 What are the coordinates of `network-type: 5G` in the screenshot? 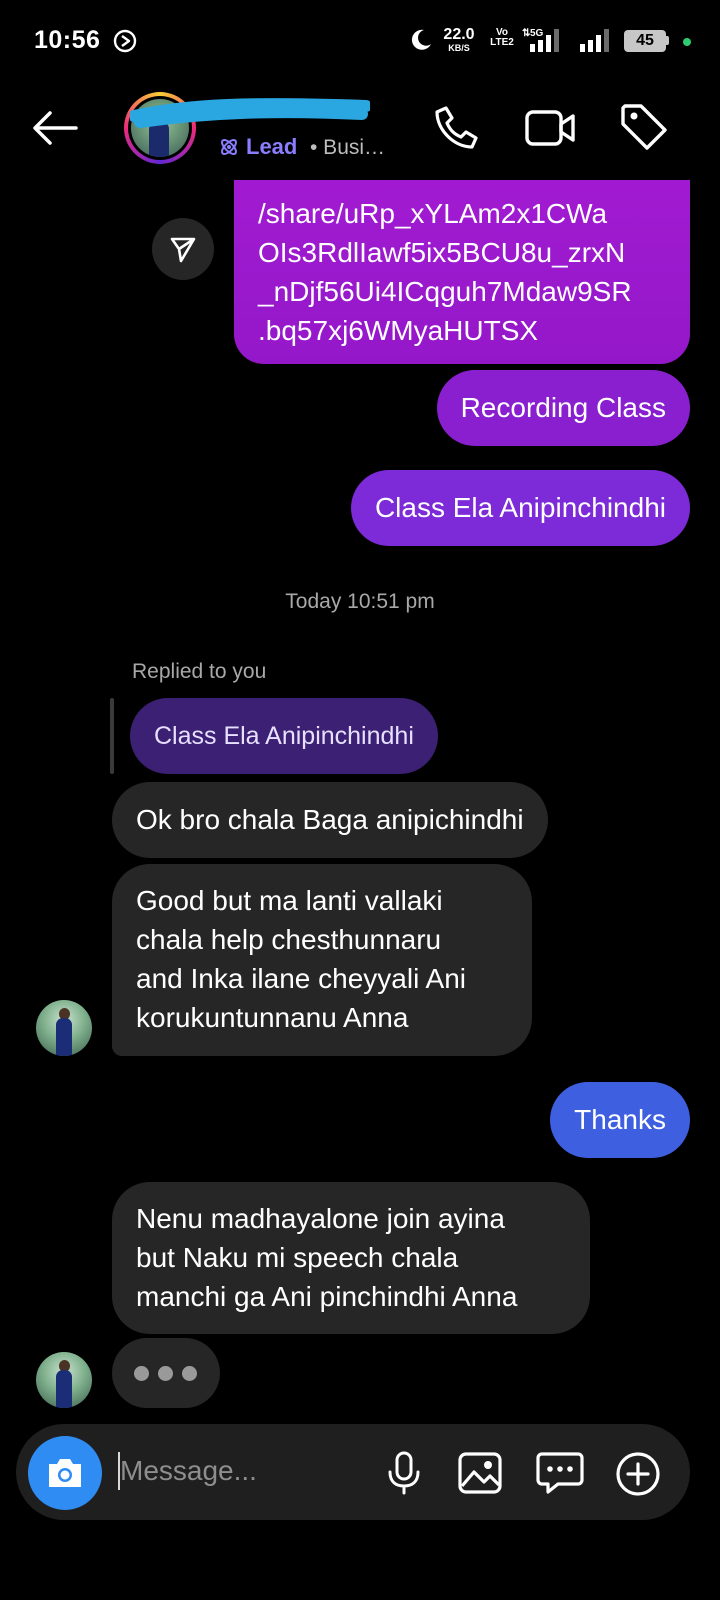 It's located at (537, 33).